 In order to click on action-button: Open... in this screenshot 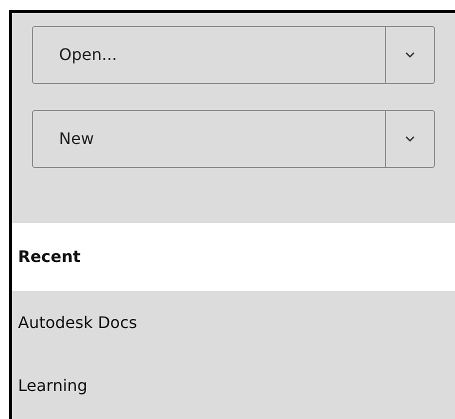, I will do `click(209, 55)`.